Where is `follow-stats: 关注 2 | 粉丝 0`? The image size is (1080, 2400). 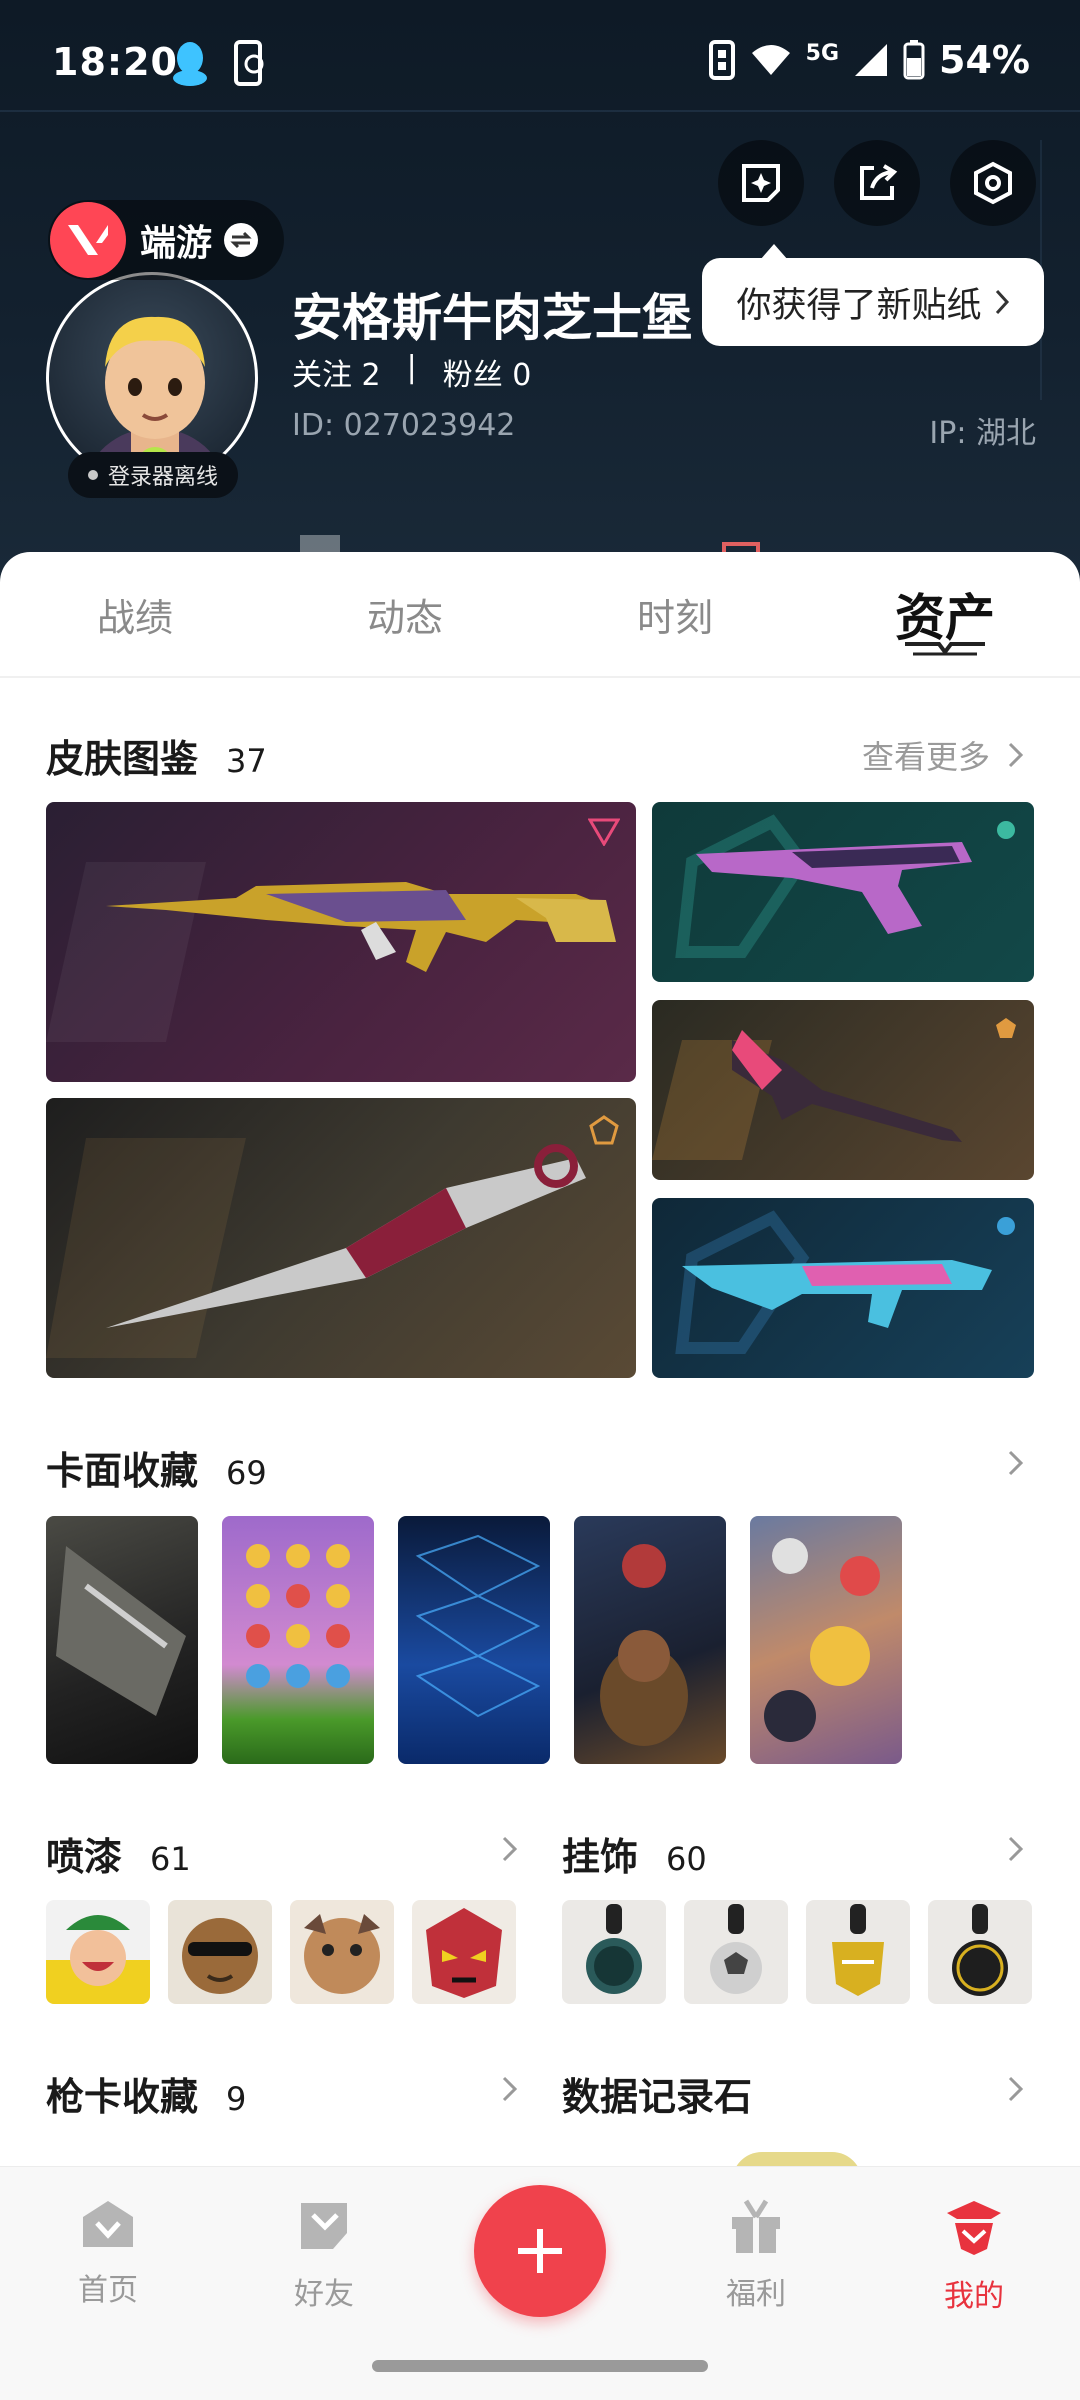
follow-stats: 关注 2 | 粉丝 0 is located at coordinates (411, 372).